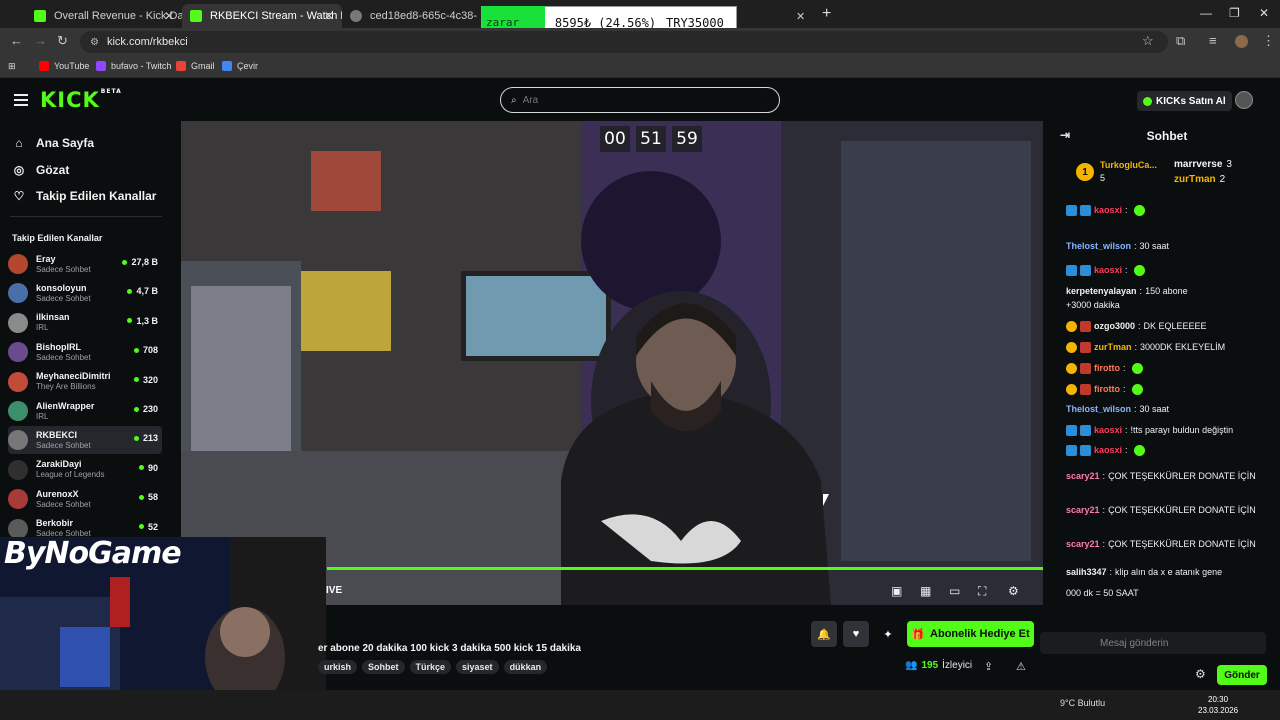  What do you see at coordinates (888, 634) in the screenshot?
I see `sparkle-button: ✦` at bounding box center [888, 634].